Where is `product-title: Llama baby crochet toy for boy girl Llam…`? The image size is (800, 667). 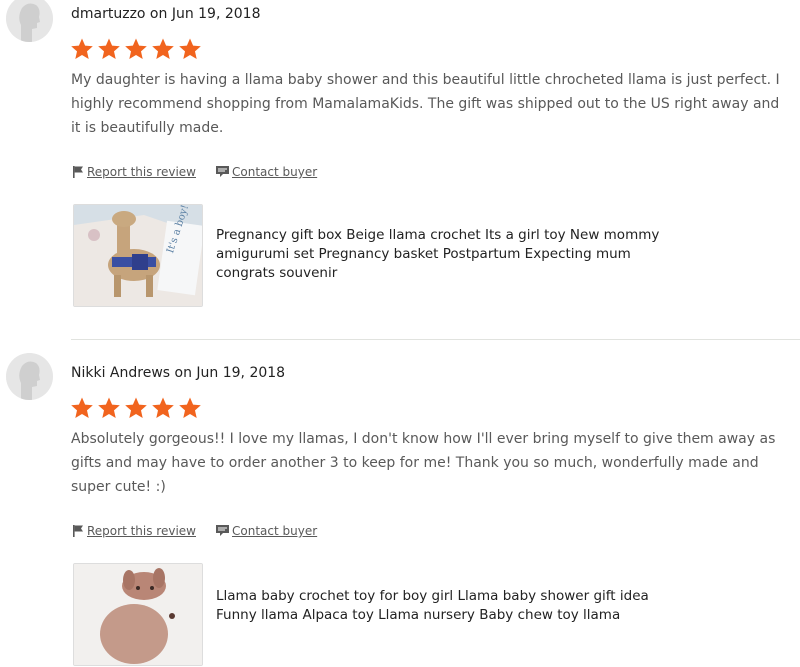
product-title: Llama baby crochet toy for boy girl Llam… is located at coordinates (441, 606).